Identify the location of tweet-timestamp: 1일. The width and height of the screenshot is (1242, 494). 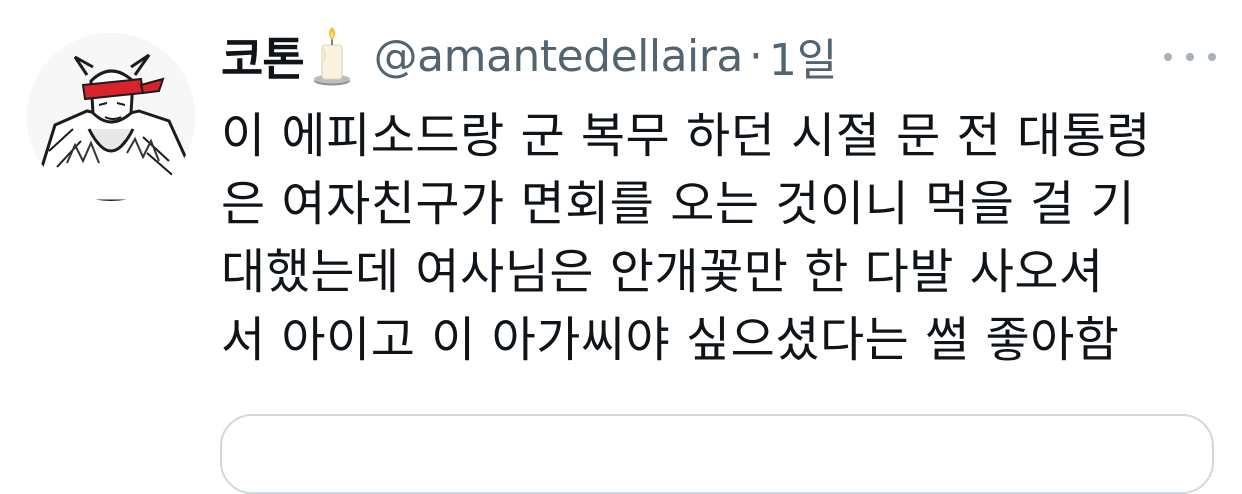
(803, 56).